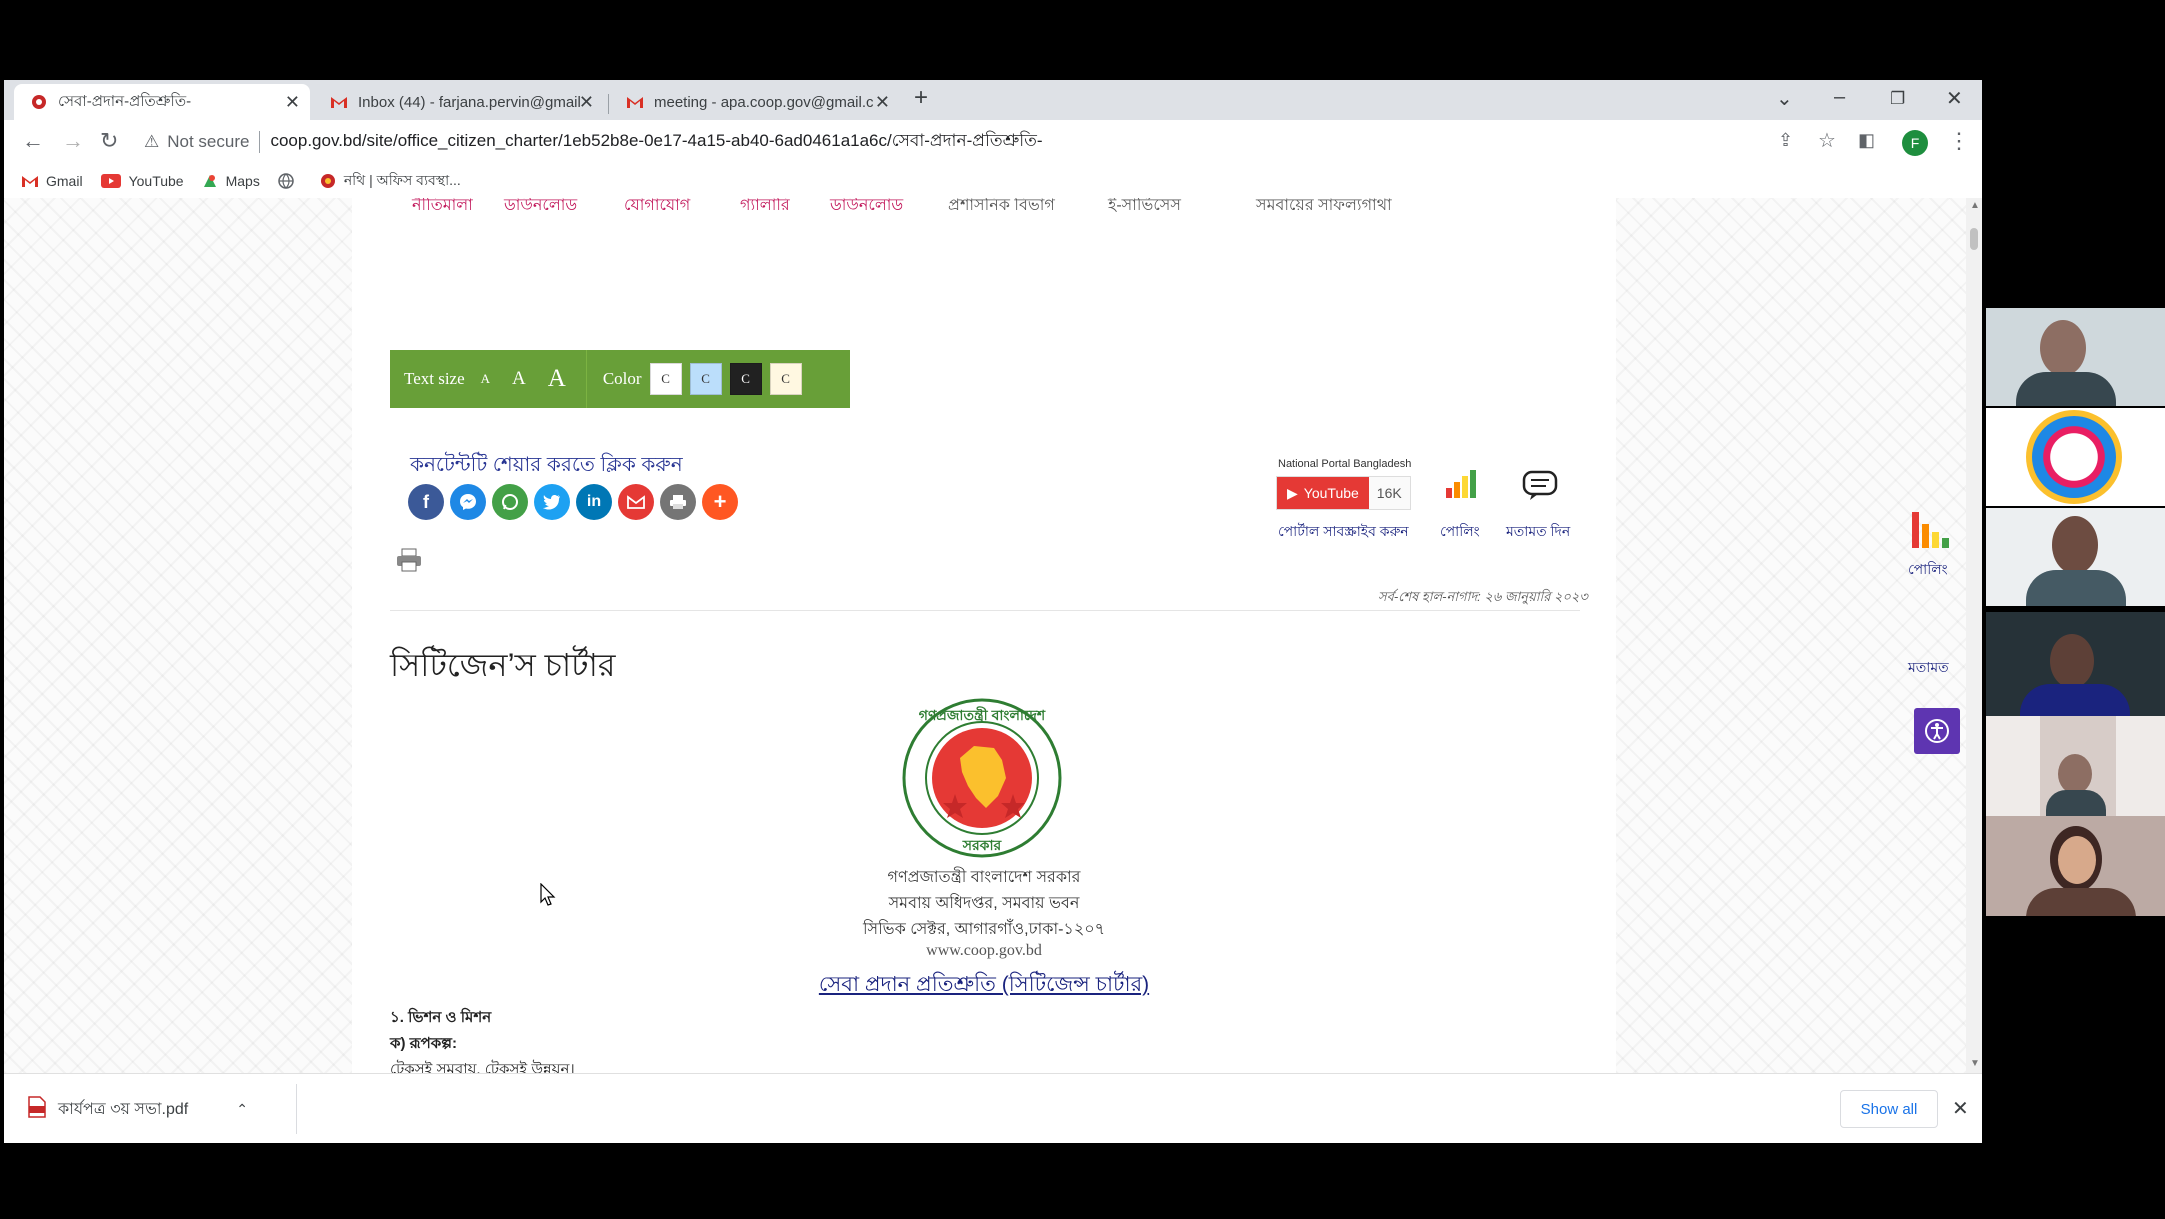  What do you see at coordinates (442, 208) in the screenshot?
I see `nav-item: নীতিমালা` at bounding box center [442, 208].